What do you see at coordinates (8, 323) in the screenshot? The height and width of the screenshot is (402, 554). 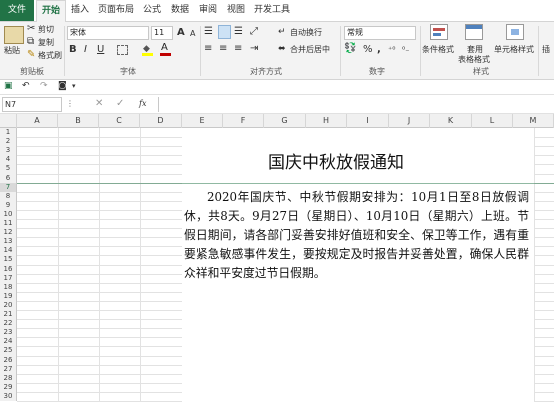 I see `row-header: 22` at bounding box center [8, 323].